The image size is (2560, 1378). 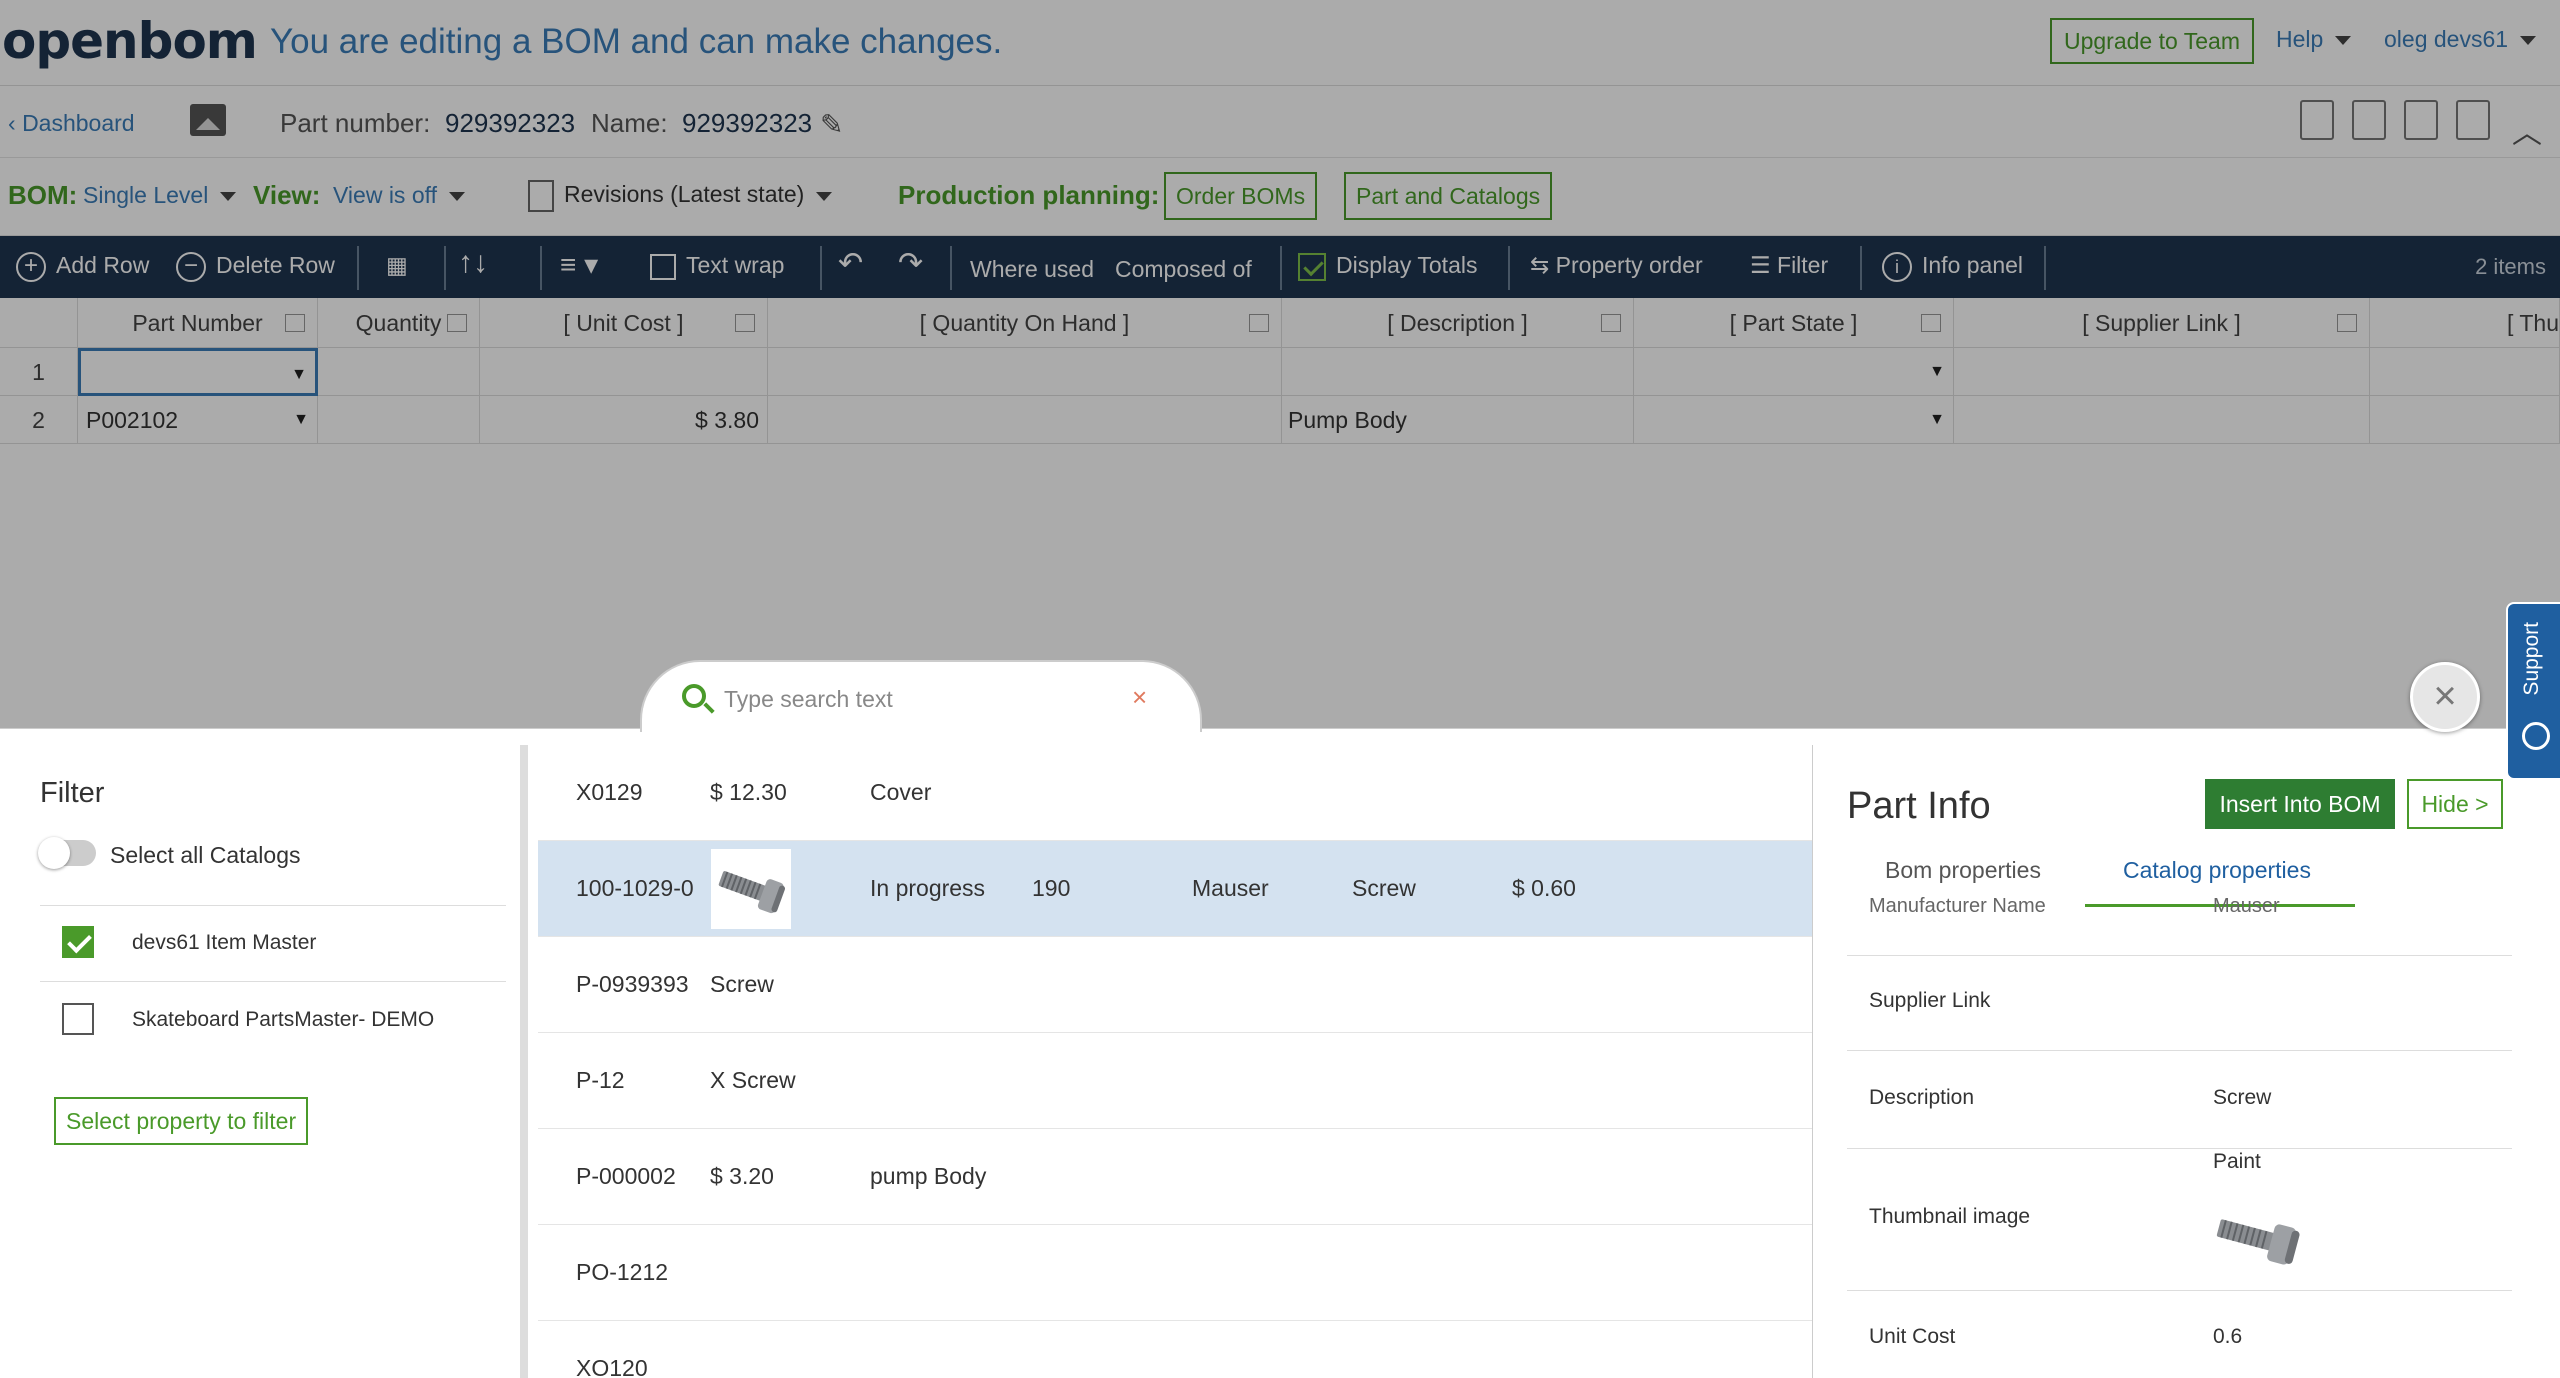 I want to click on column-divider, so click(x=524, y=1061).